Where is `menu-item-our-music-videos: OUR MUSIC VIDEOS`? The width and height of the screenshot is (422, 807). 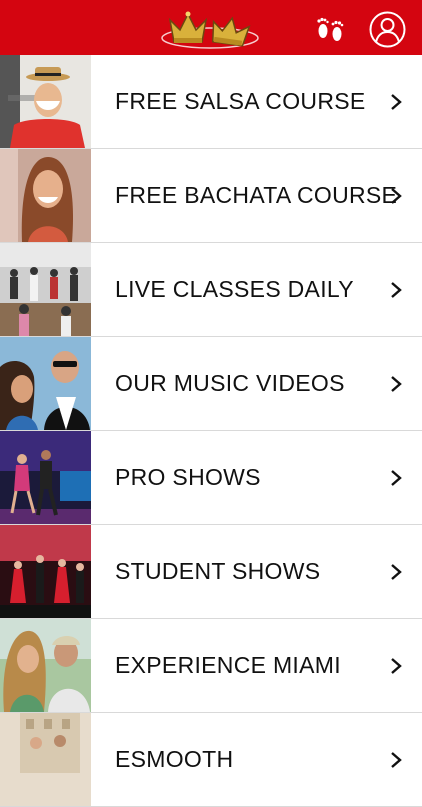 menu-item-our-music-videos: OUR MUSIC VIDEOS is located at coordinates (211, 384).